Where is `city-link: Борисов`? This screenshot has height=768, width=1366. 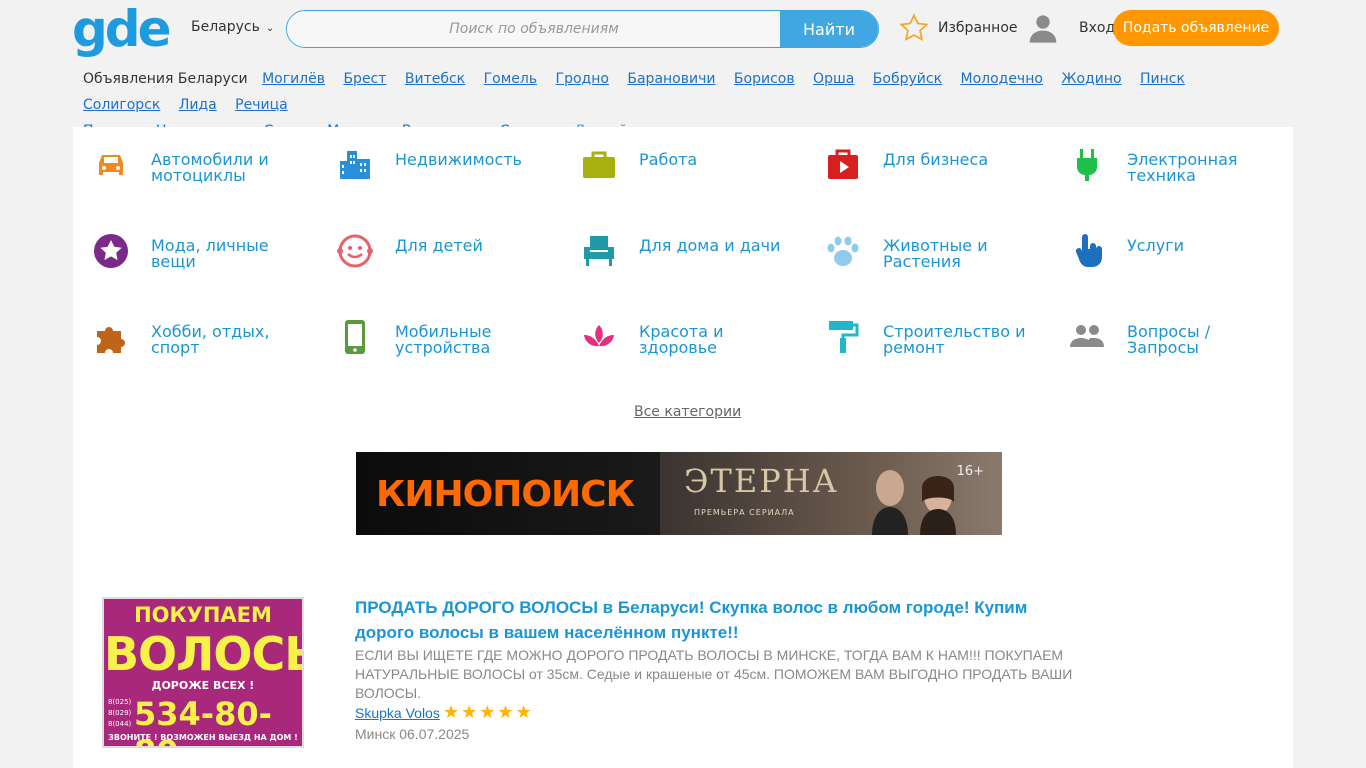
city-link: Борисов is located at coordinates (764, 79).